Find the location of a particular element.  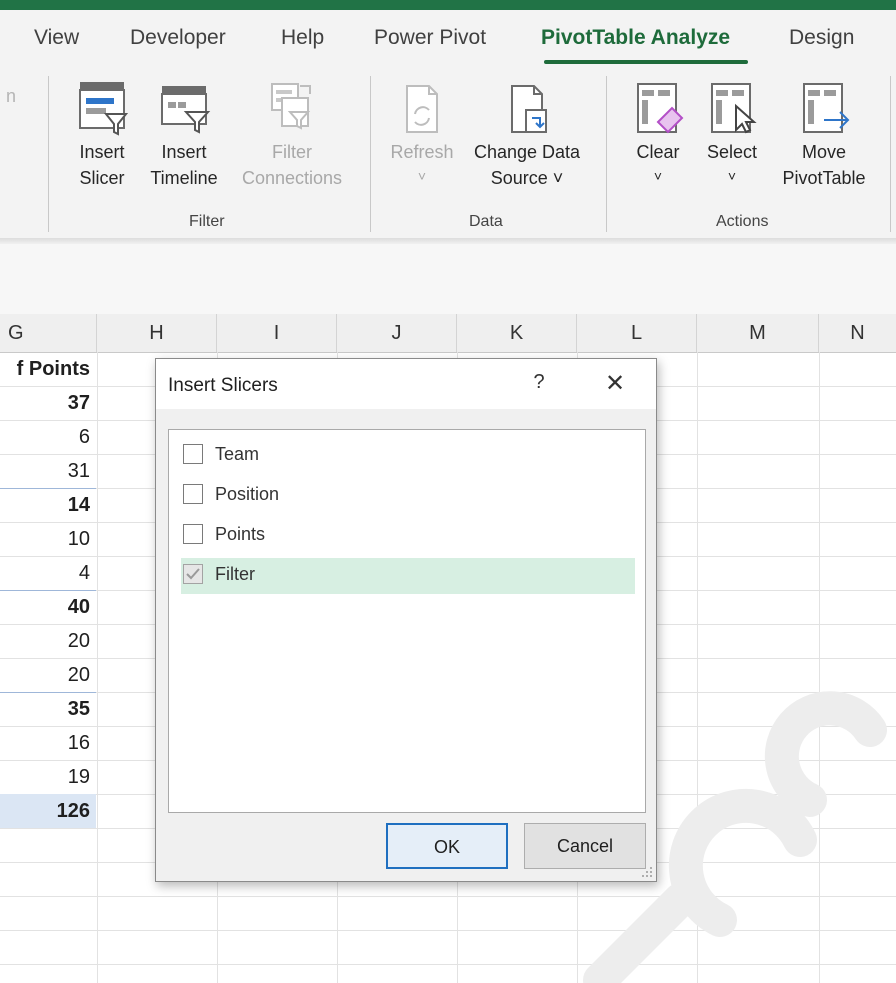

move-pivottable-button: Move PivotTable is located at coordinates (824, 136).